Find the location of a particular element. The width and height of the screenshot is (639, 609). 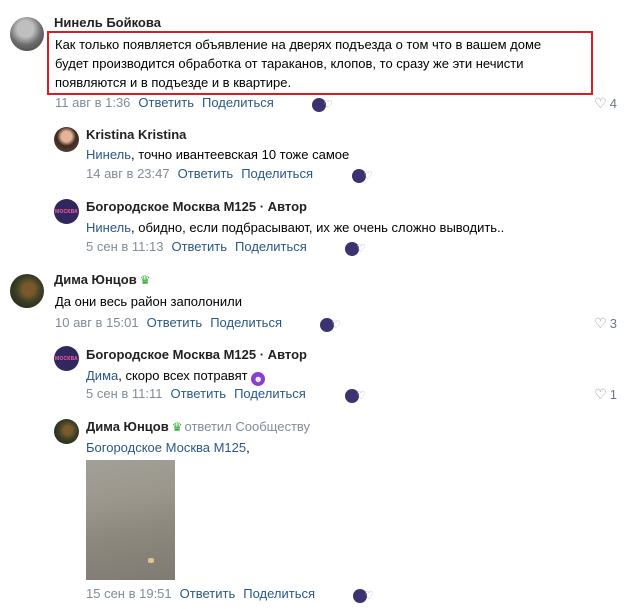

comment-meta: 5 сен в 11:13 Ответить Поделиться is located at coordinates (196, 246).